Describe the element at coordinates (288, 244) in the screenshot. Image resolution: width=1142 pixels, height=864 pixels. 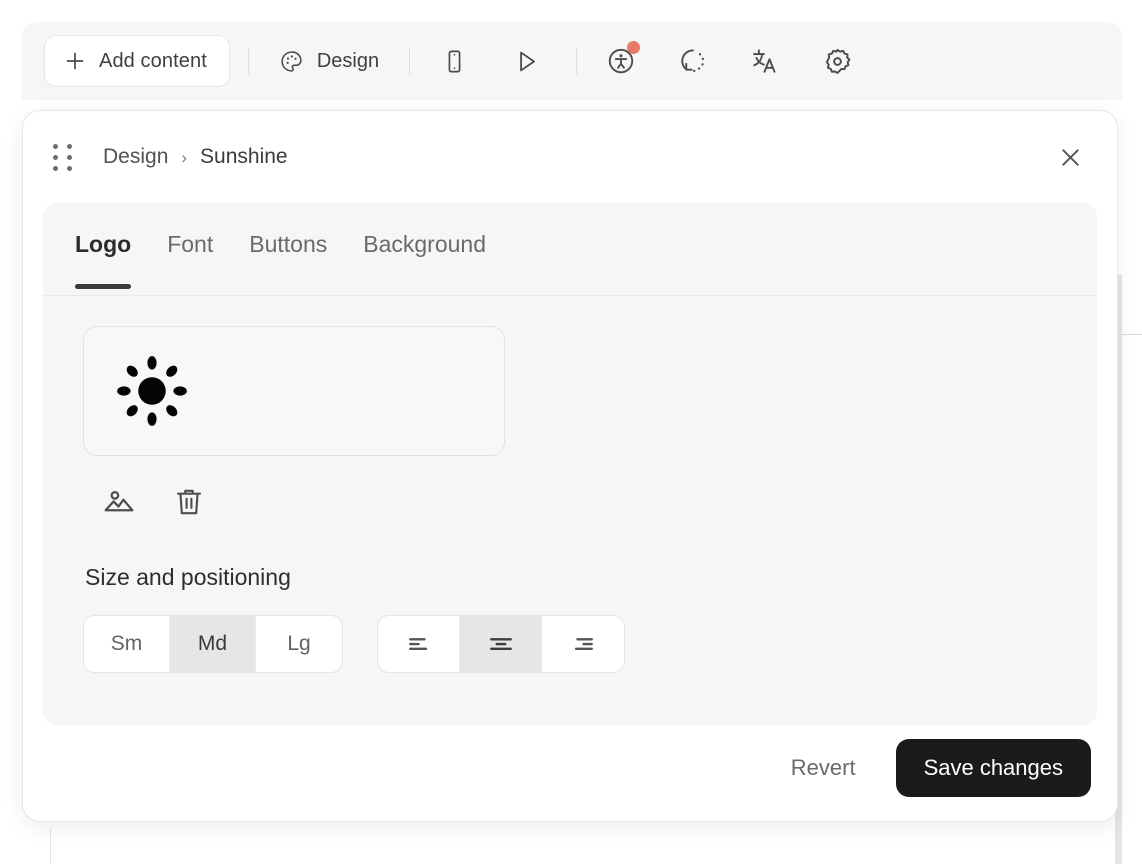
I see `tab-buttons-label: Buttons` at that location.